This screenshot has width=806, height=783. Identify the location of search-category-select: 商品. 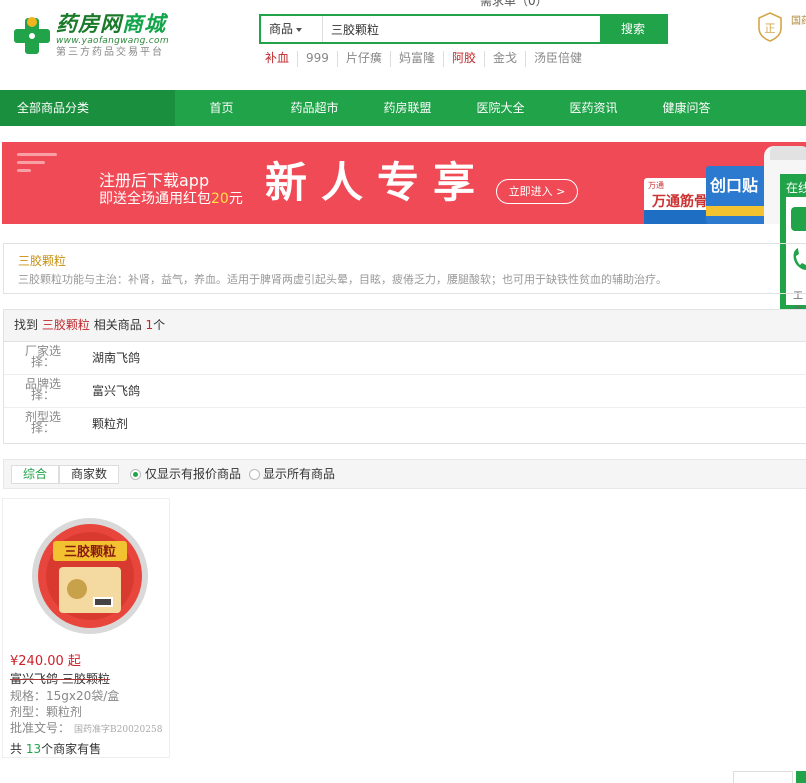
(296, 29).